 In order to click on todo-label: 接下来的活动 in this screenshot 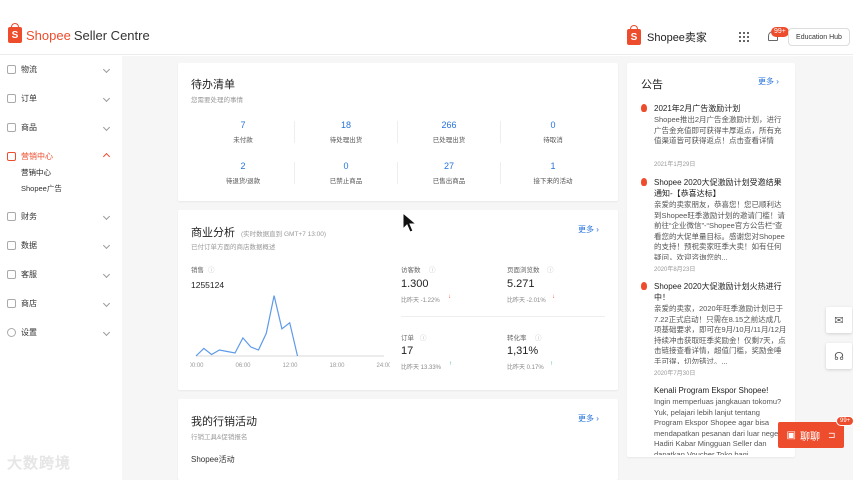, I will do `click(553, 181)`.